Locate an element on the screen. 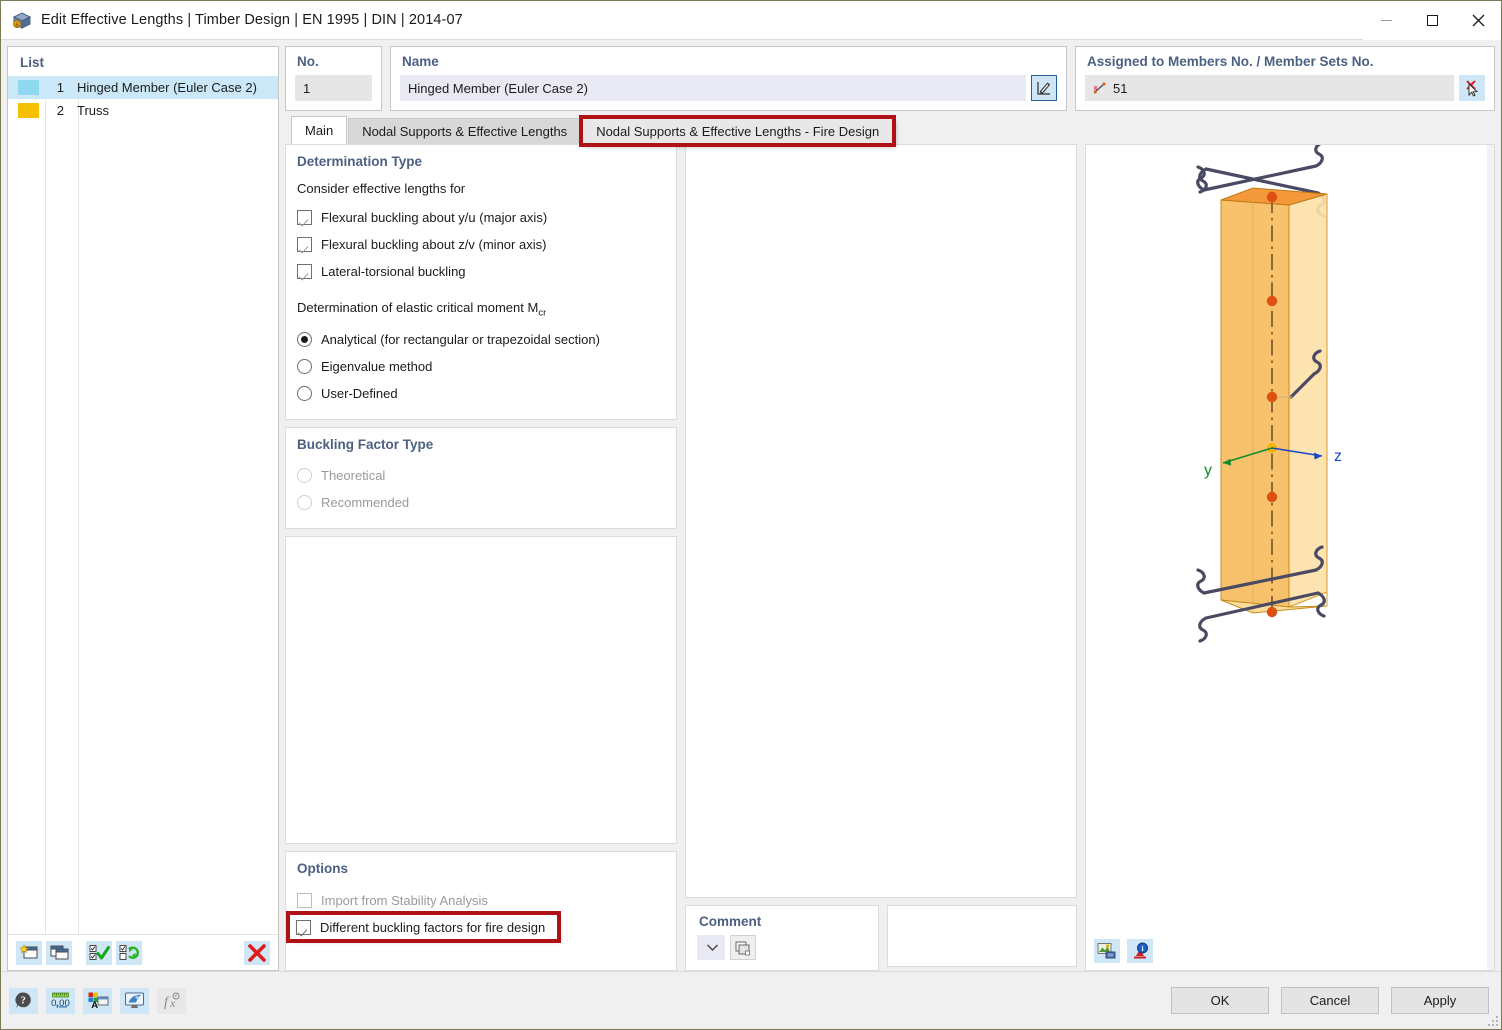  new-window-star-icon is located at coordinates (29, 952).